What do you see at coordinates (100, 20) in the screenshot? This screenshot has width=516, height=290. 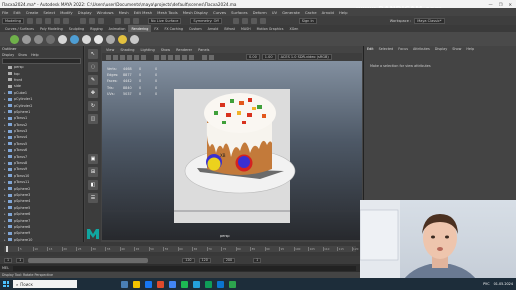 I see `select-component-icon` at bounding box center [100, 20].